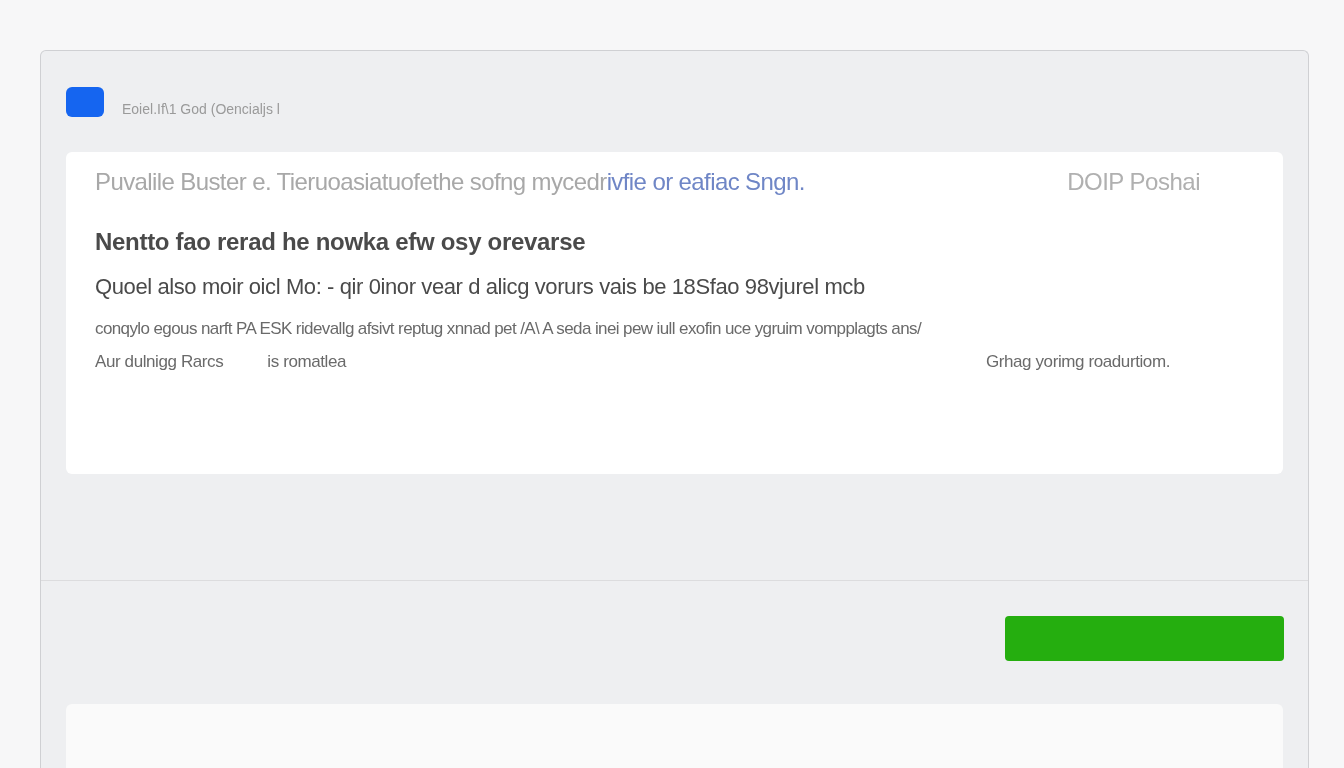  Describe the element at coordinates (201, 109) in the screenshot. I see `subtitle: Eoiel.If\1 God (Oencialjs l` at that location.